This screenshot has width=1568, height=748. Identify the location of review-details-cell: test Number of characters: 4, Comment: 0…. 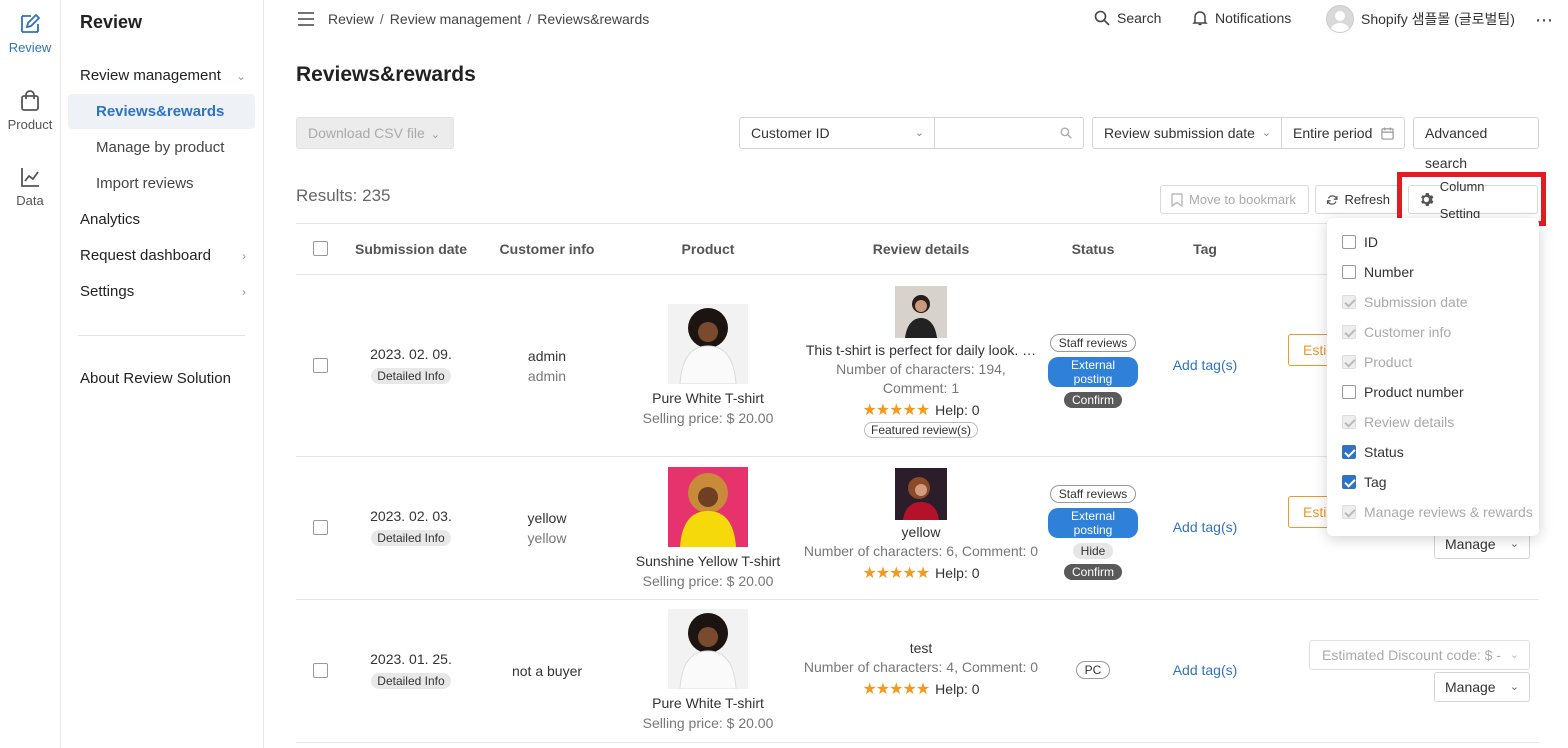
(921, 669).